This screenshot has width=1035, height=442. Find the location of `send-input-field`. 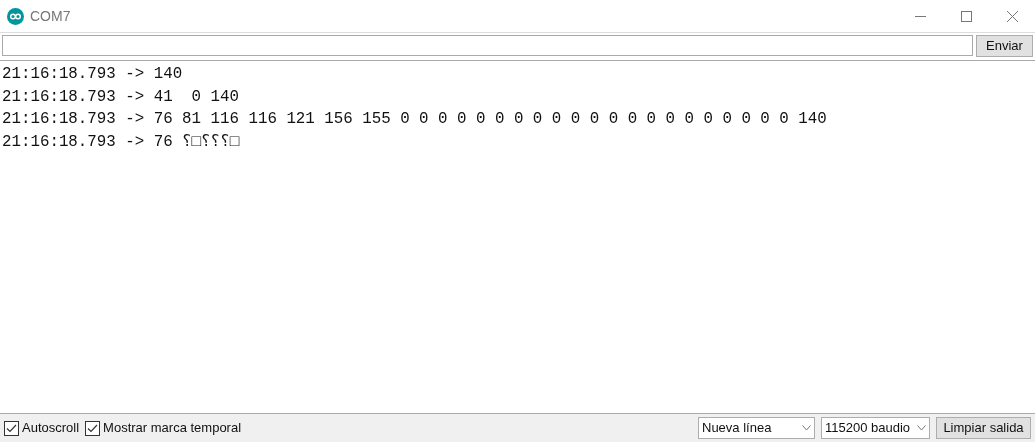

send-input-field is located at coordinates (487, 45).